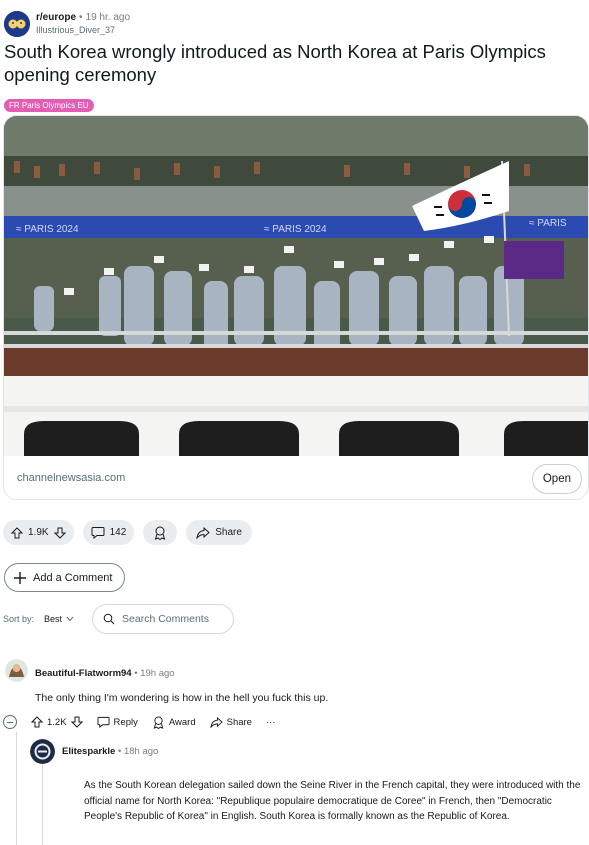 Image resolution: width=589 pixels, height=845 pixels. Describe the element at coordinates (83, 673) in the screenshot. I see `comment-author-name: Beautiful-Flatworm94` at that location.